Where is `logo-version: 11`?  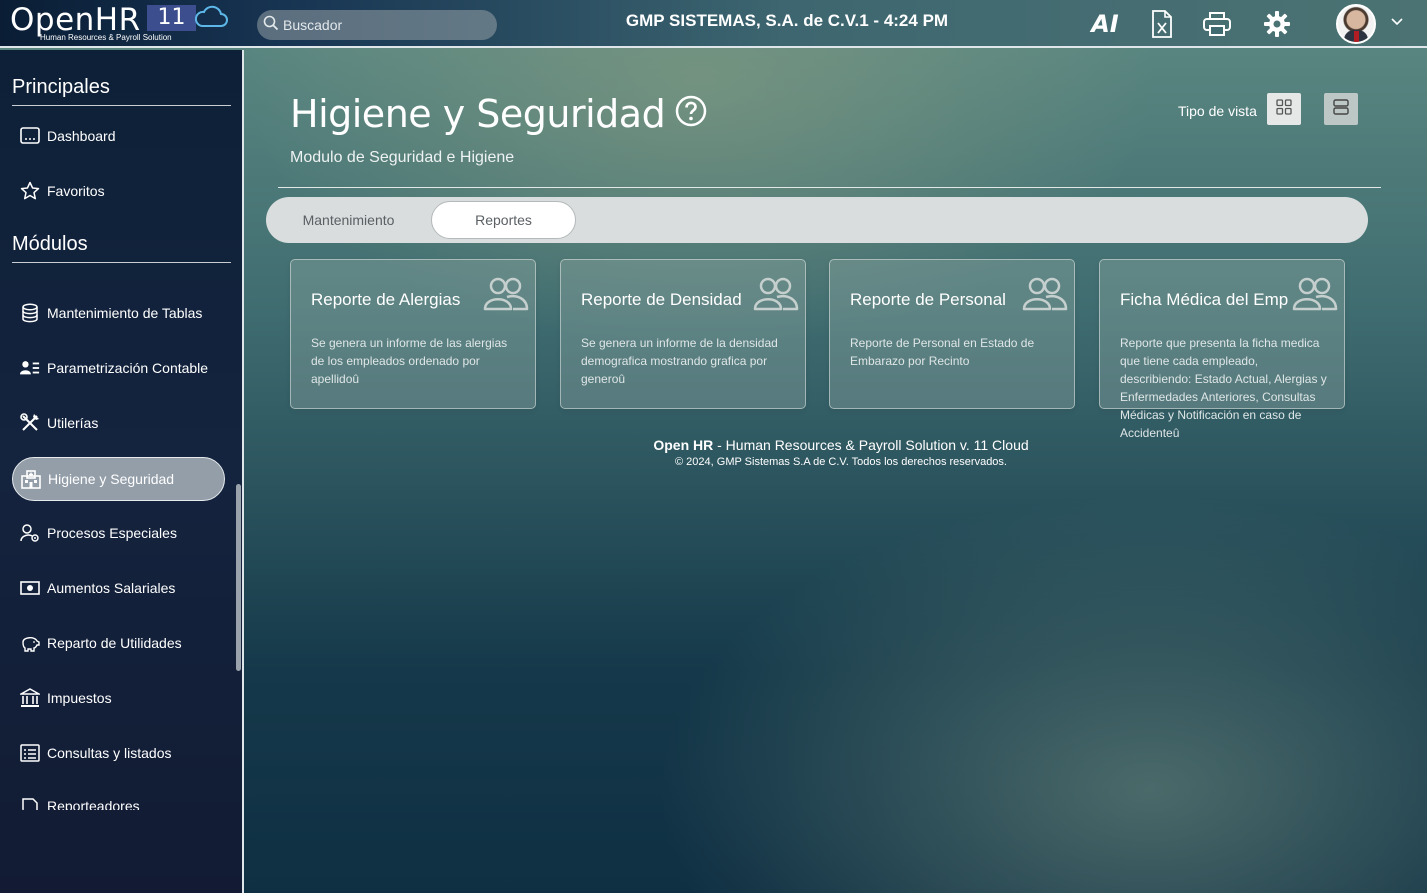 logo-version: 11 is located at coordinates (171, 18).